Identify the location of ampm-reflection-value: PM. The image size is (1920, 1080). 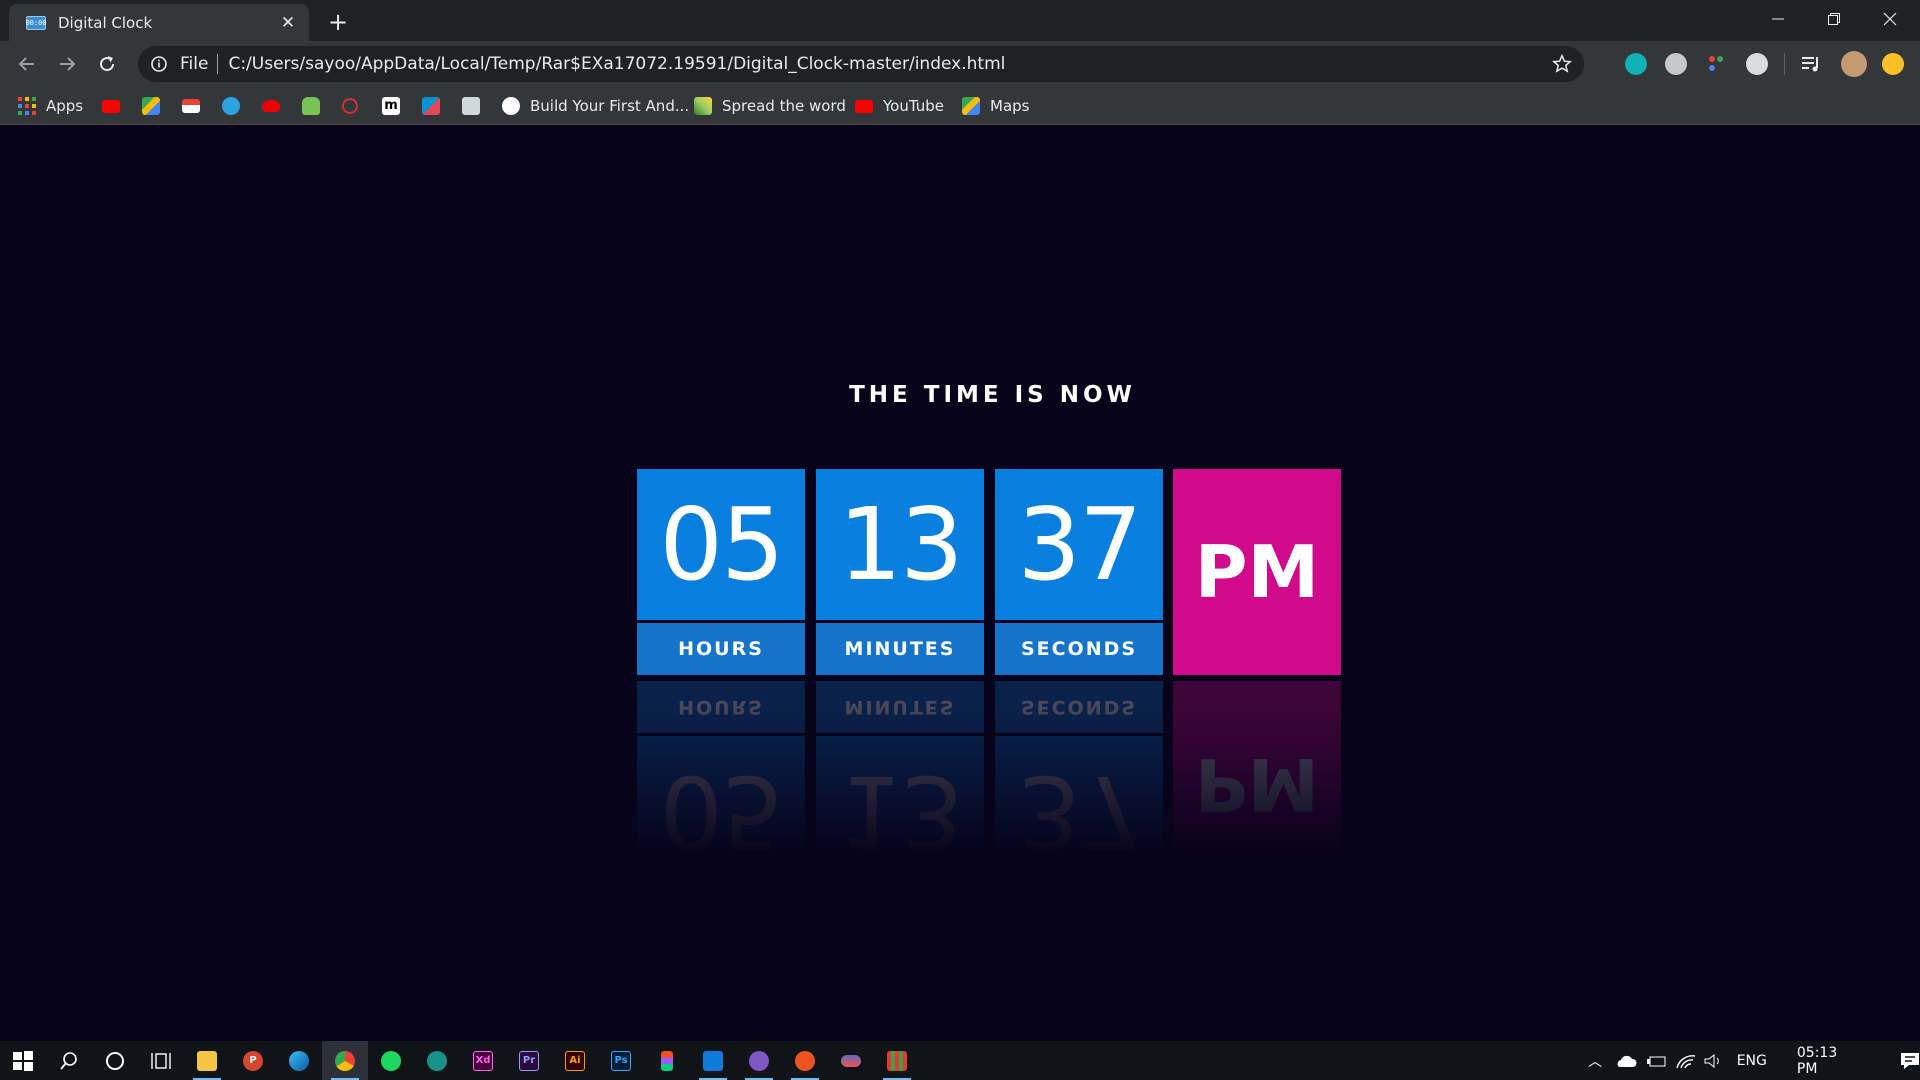
(1257, 784).